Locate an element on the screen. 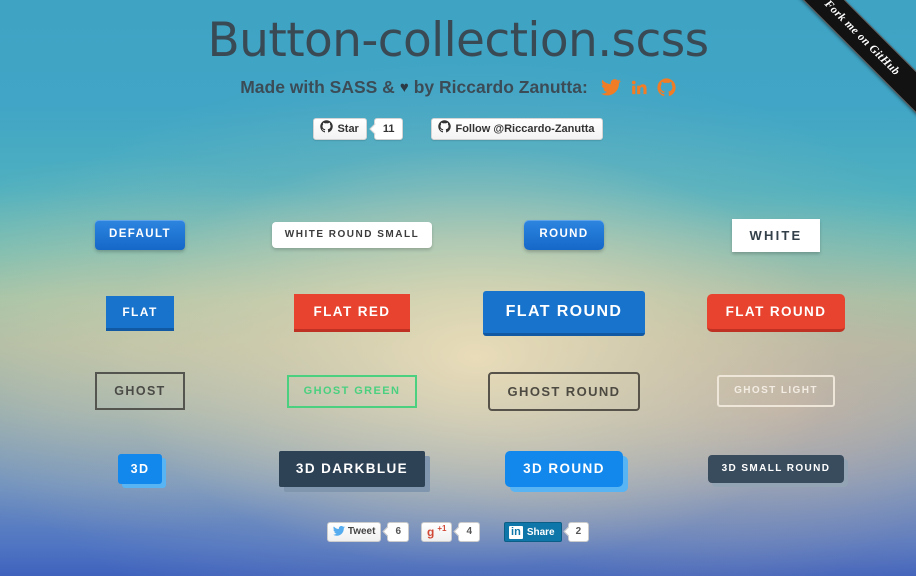  social-share-bar: Tweet 6 g +1 4 in Share 2 is located at coordinates (458, 532).